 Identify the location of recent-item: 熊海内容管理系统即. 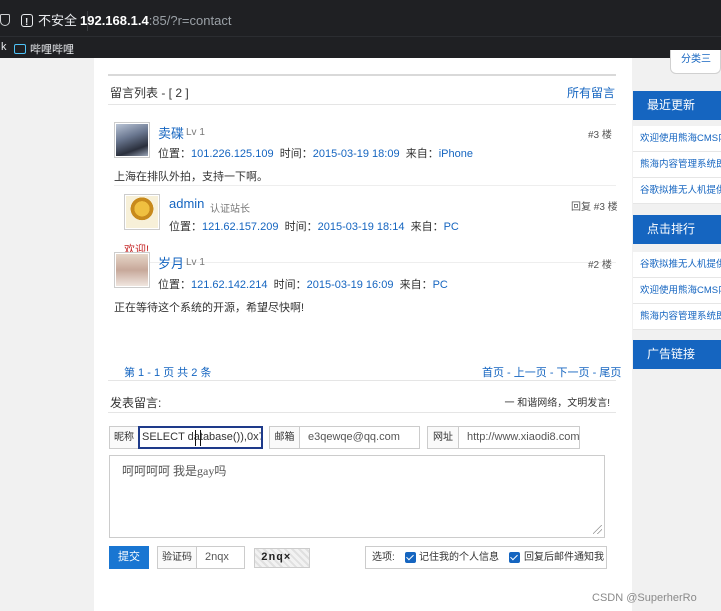
(677, 165).